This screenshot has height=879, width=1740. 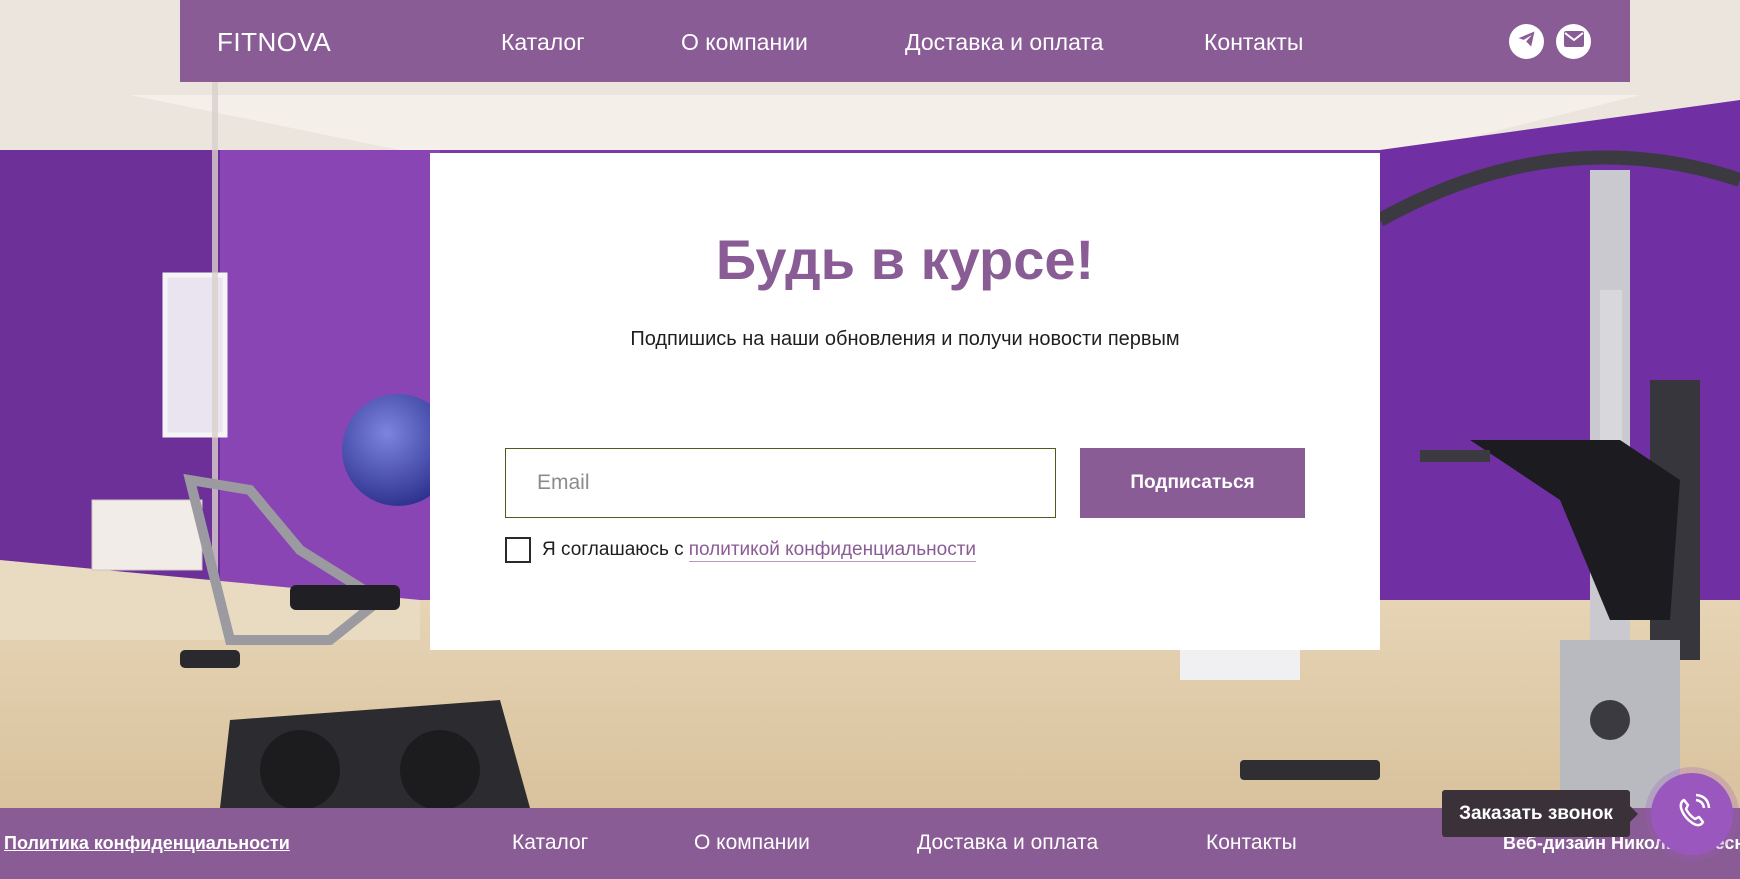 I want to click on mail-icon, so click(x=1573, y=41).